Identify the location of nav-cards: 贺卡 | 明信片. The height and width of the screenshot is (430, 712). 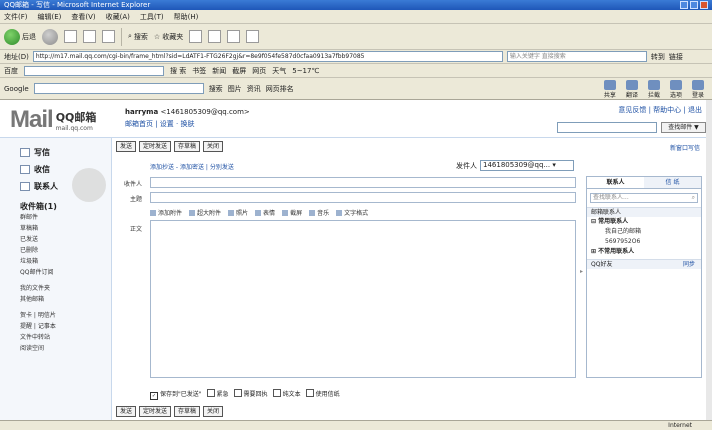
(65, 315).